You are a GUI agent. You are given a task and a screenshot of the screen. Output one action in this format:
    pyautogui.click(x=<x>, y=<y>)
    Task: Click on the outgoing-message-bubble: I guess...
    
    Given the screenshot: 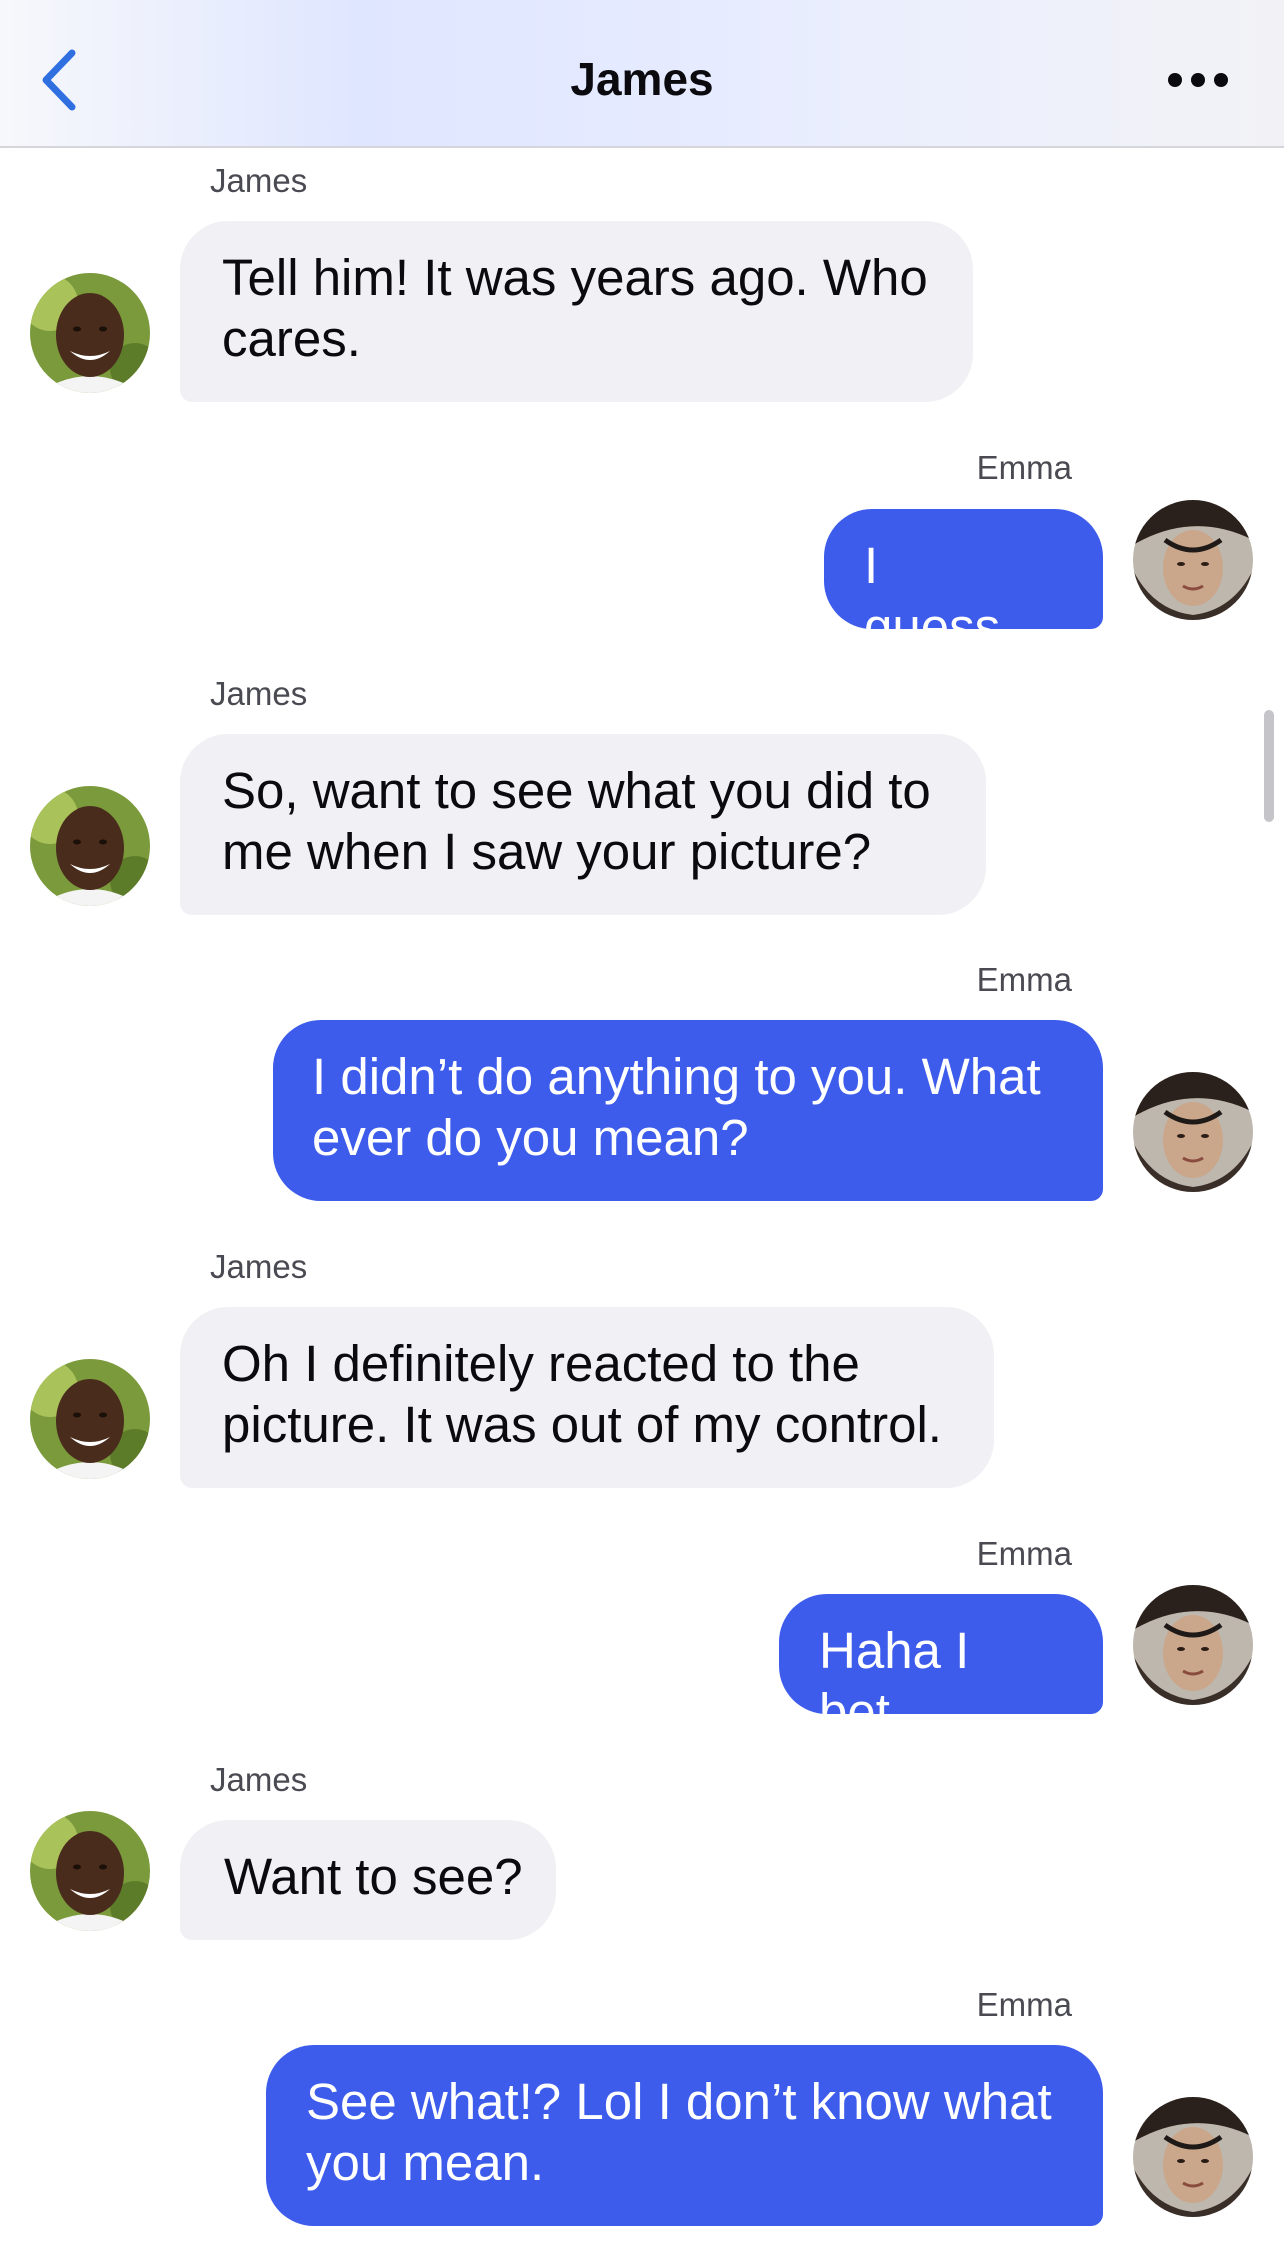 What is the action you would take?
    pyautogui.click(x=963, y=582)
    